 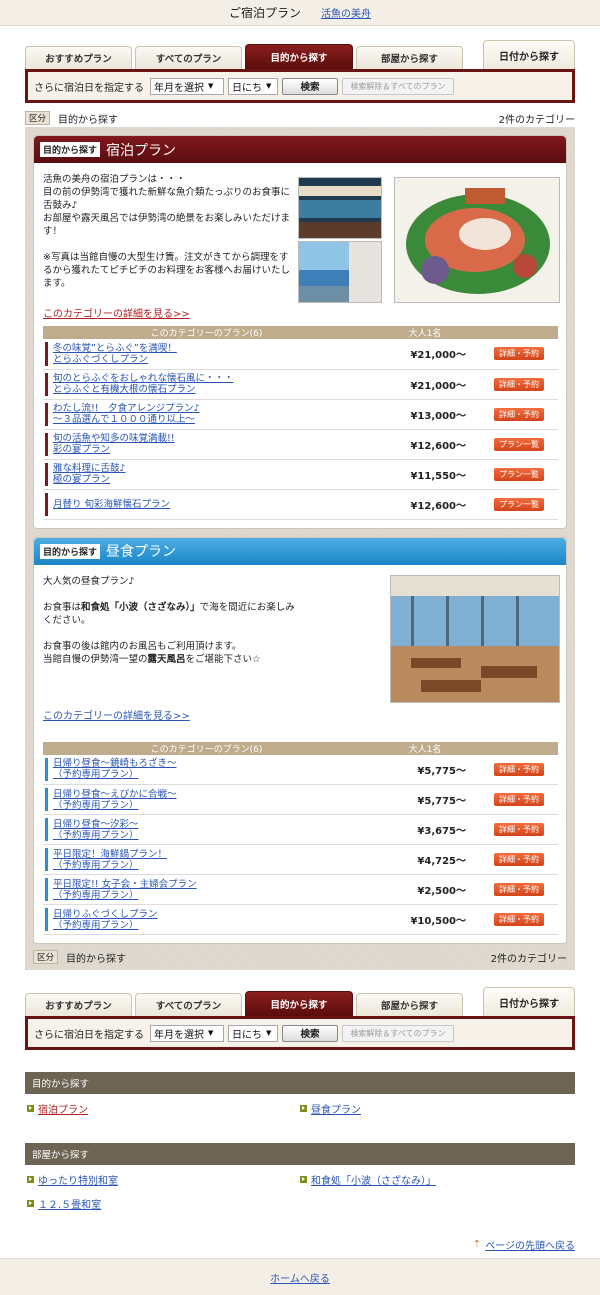 I want to click on purpose-link-stay: 宿泊プラン, so click(x=163, y=1108).